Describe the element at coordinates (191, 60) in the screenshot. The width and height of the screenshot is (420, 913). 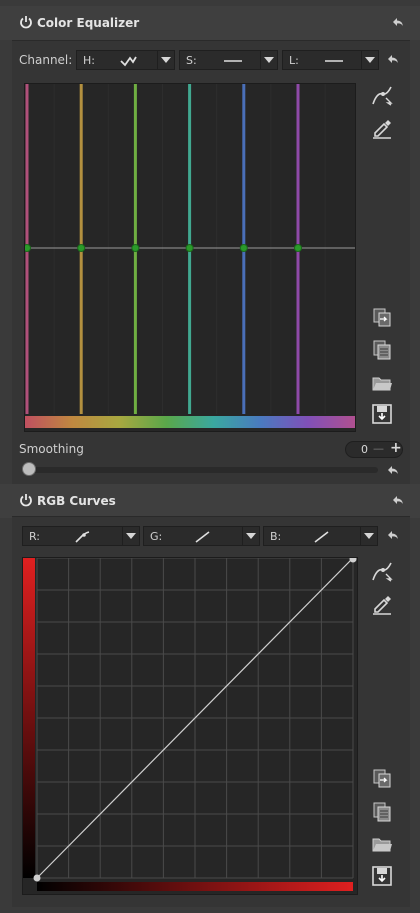
I see `channel-s-label: S:` at that location.